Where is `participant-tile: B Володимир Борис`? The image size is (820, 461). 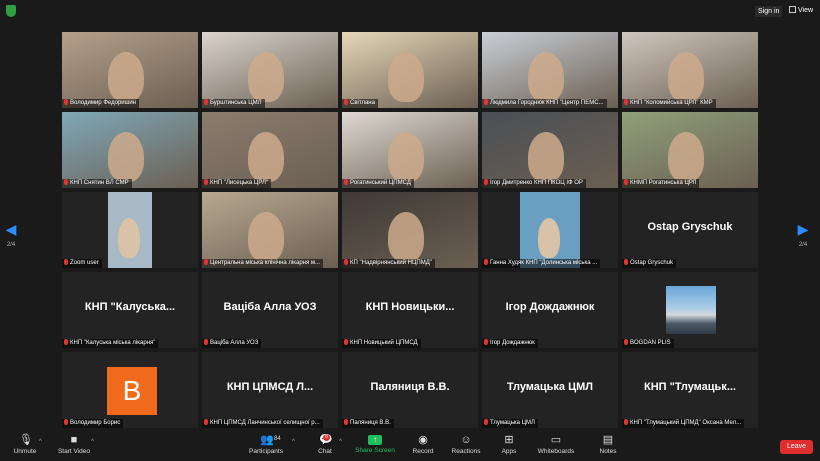 participant-tile: B Володимир Борис is located at coordinates (130, 390).